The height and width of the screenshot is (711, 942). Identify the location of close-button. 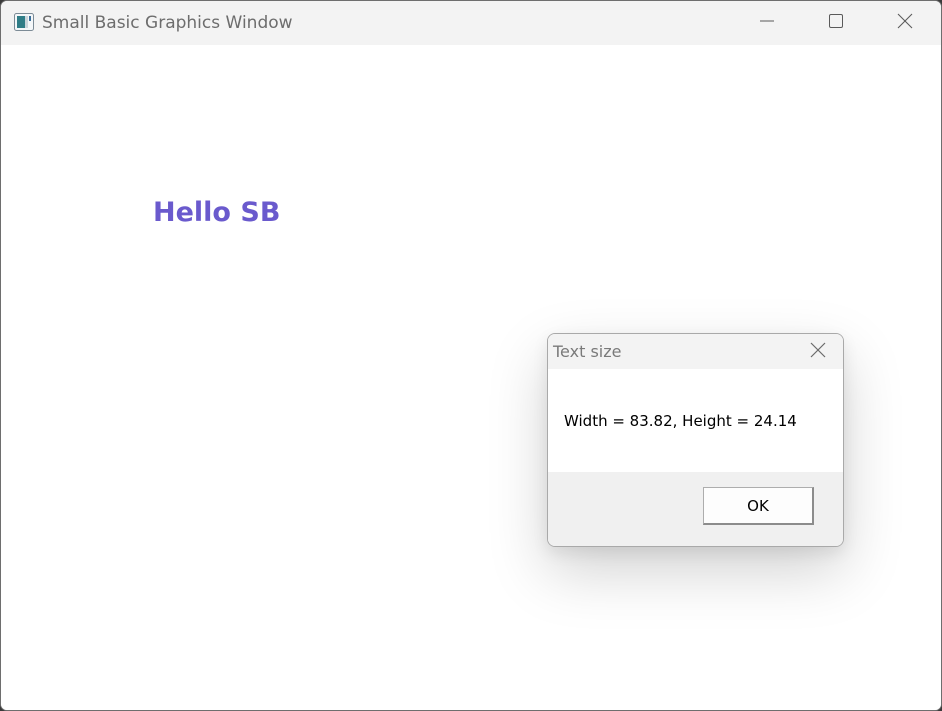
(905, 23).